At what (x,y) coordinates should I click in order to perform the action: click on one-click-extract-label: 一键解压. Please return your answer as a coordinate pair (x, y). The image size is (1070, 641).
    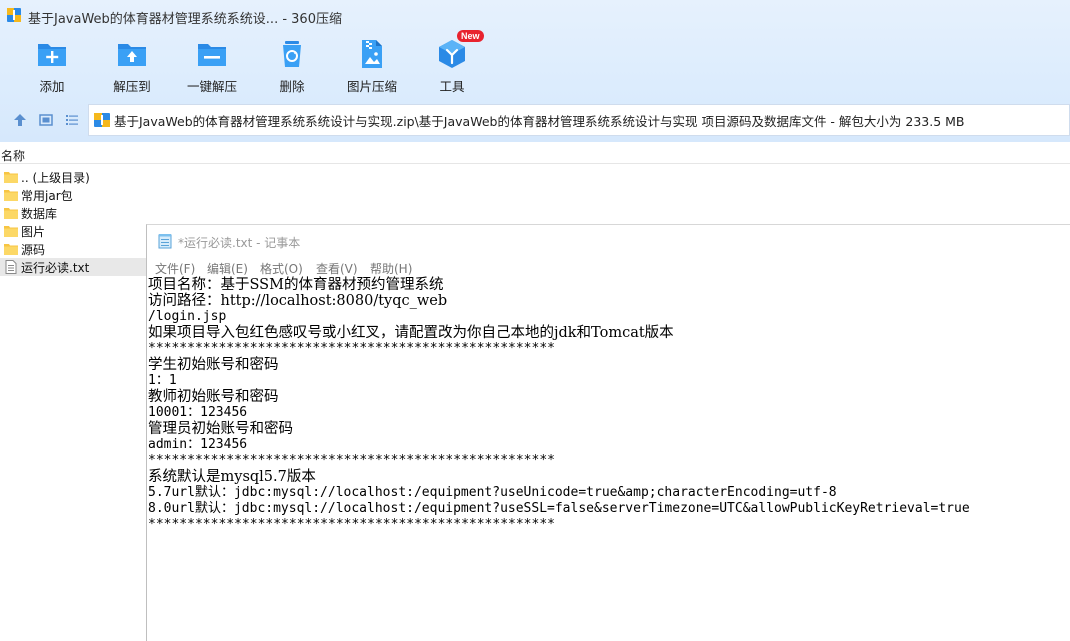
    Looking at the image, I should click on (211, 86).